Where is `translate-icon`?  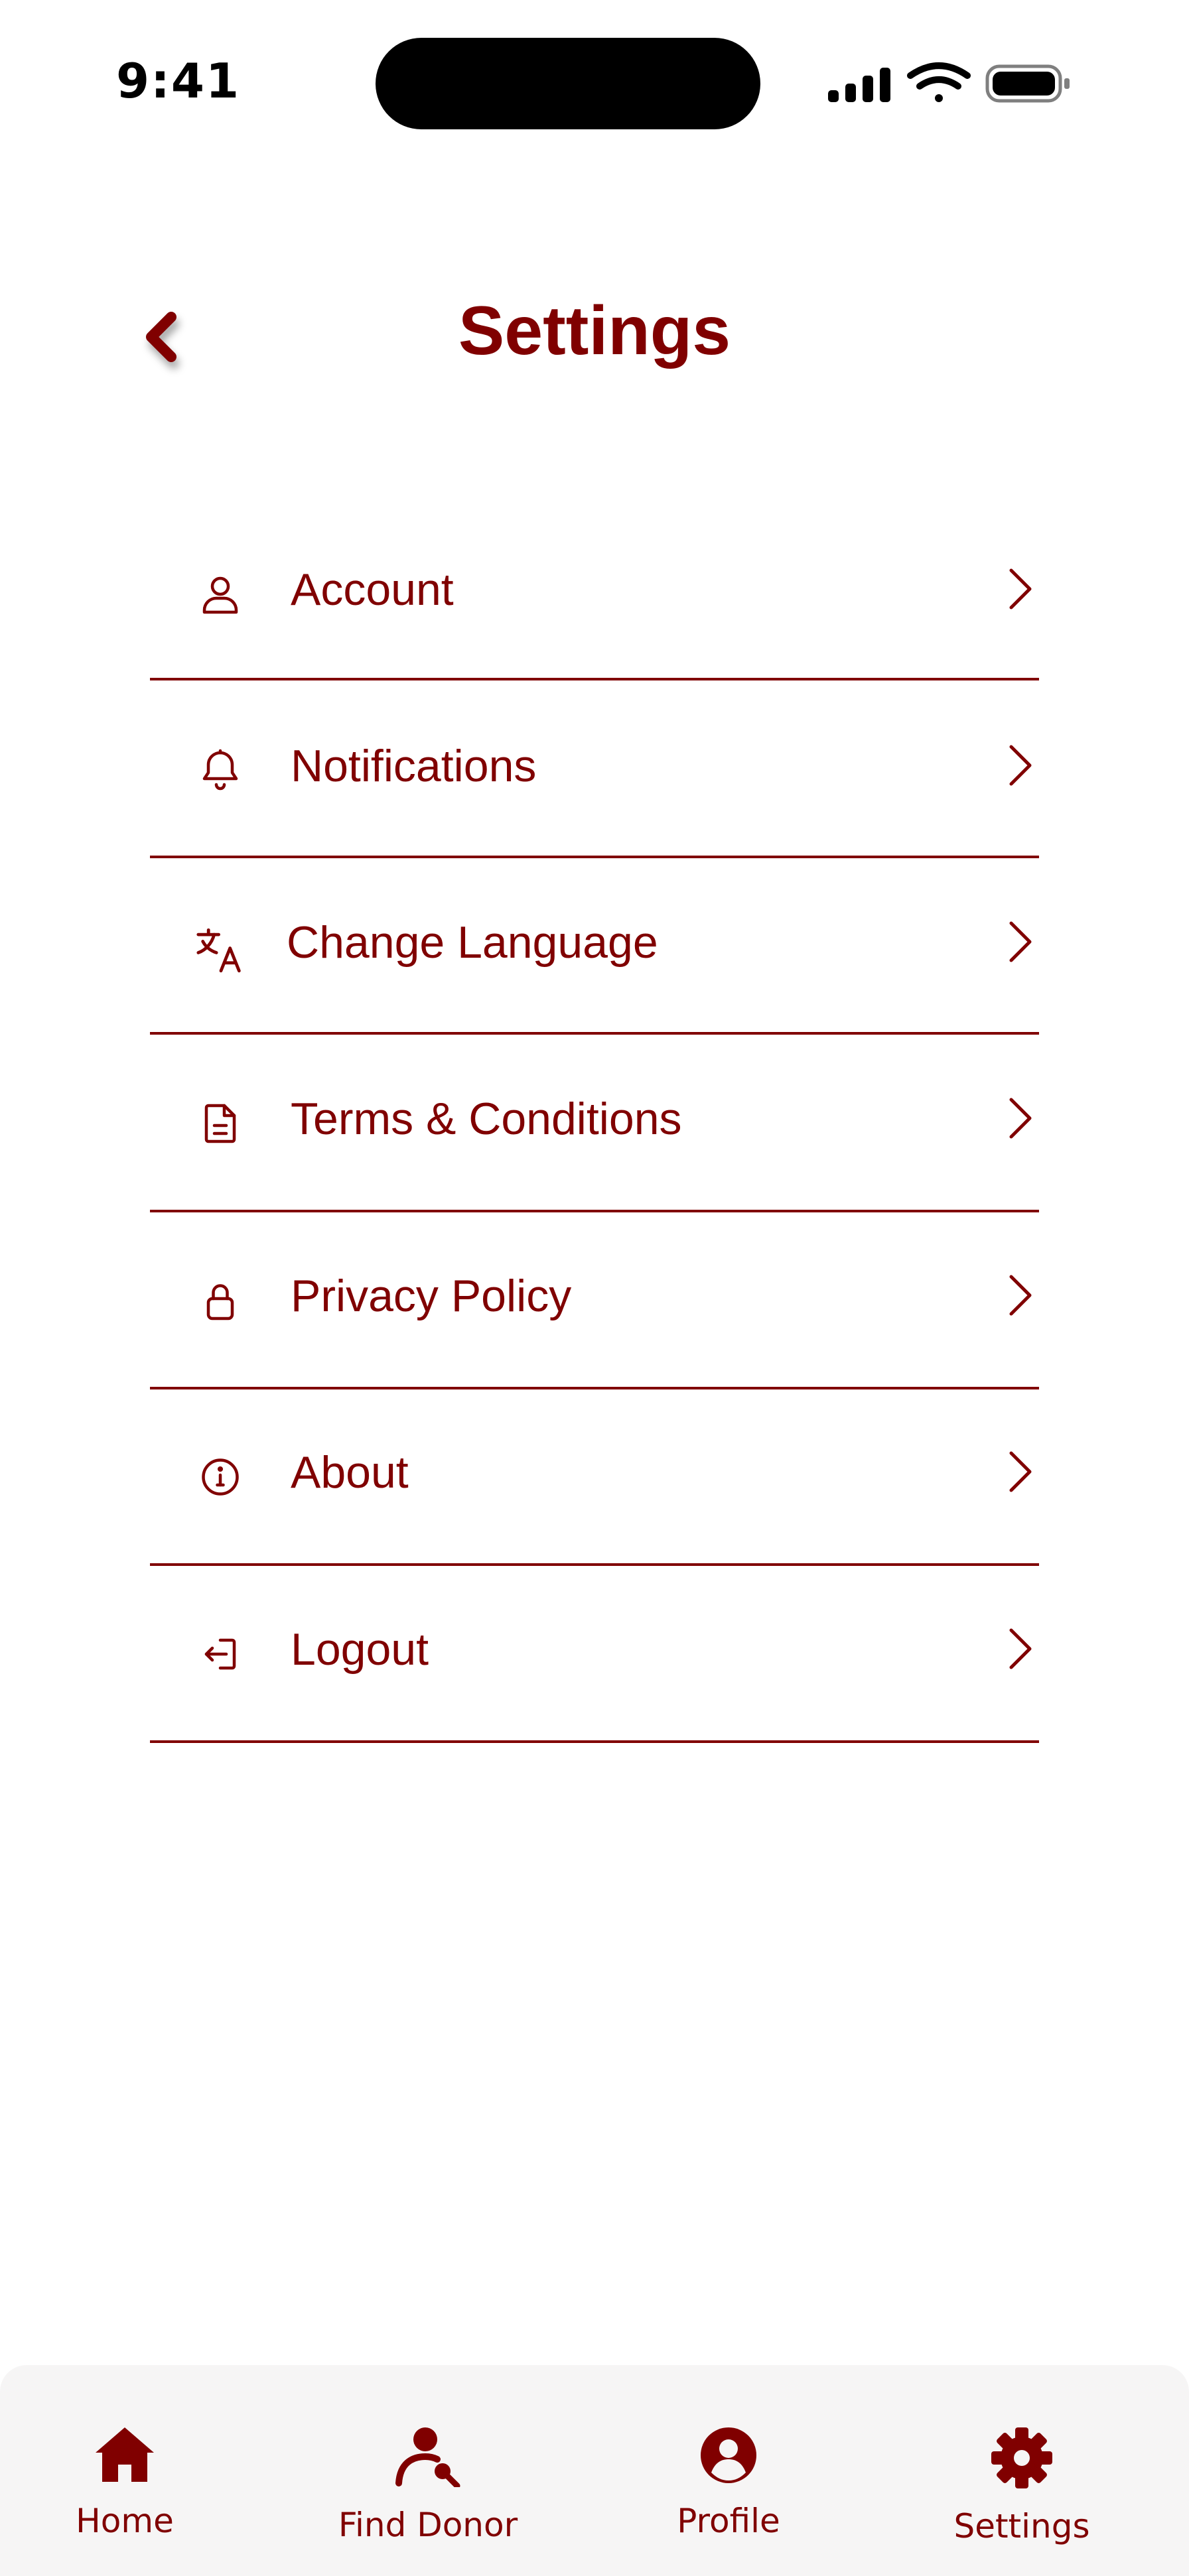
translate-icon is located at coordinates (221, 951).